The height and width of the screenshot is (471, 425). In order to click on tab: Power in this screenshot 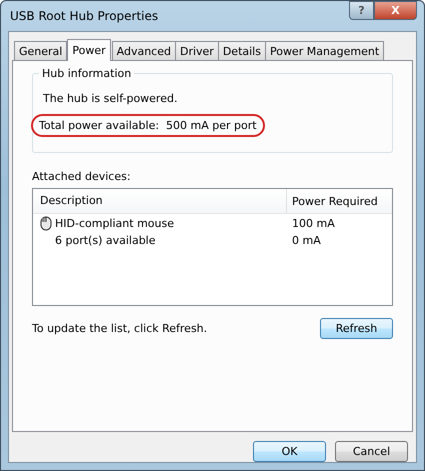, I will do `click(89, 50)`.